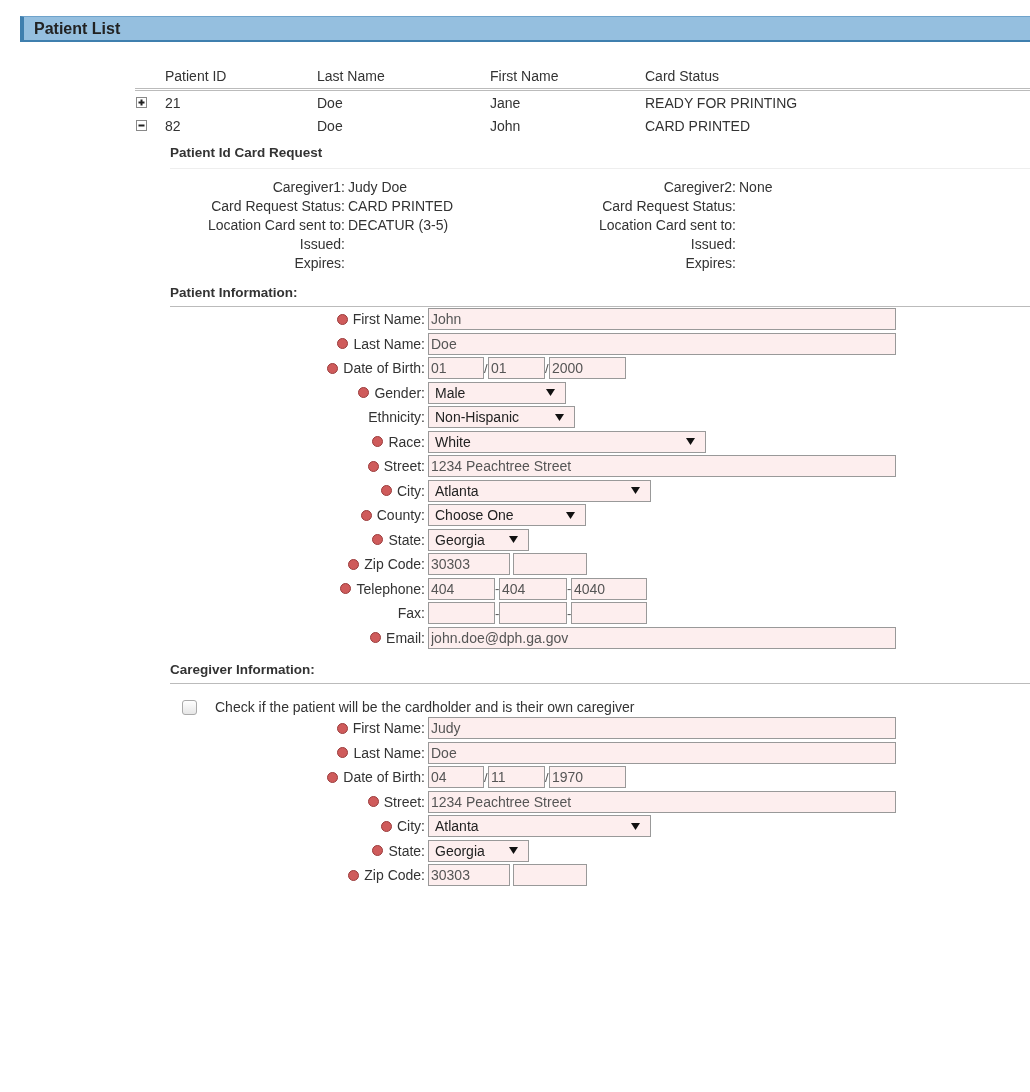  I want to click on field-label: Telephone:, so click(390, 588).